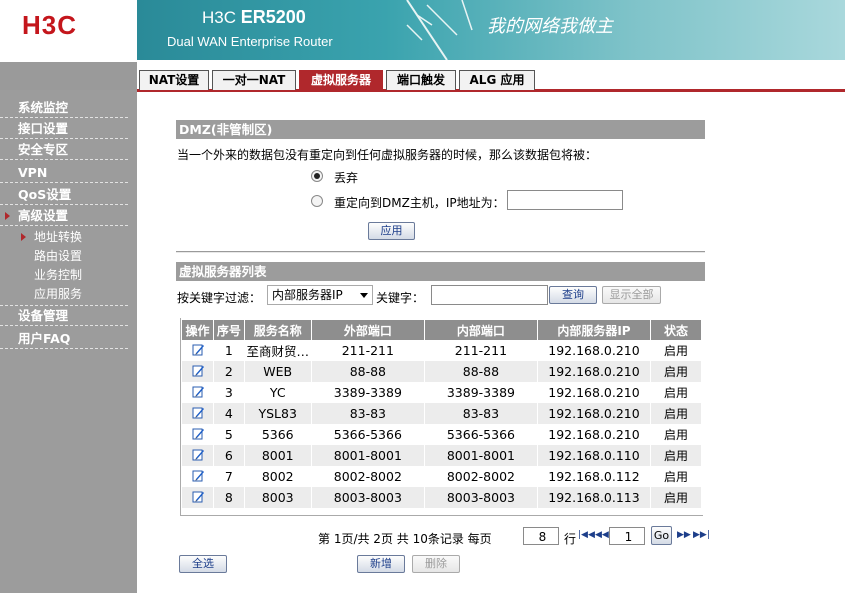 Image resolution: width=845 pixels, height=593 pixels. What do you see at coordinates (489, 295) in the screenshot?
I see `keyword-input` at bounding box center [489, 295].